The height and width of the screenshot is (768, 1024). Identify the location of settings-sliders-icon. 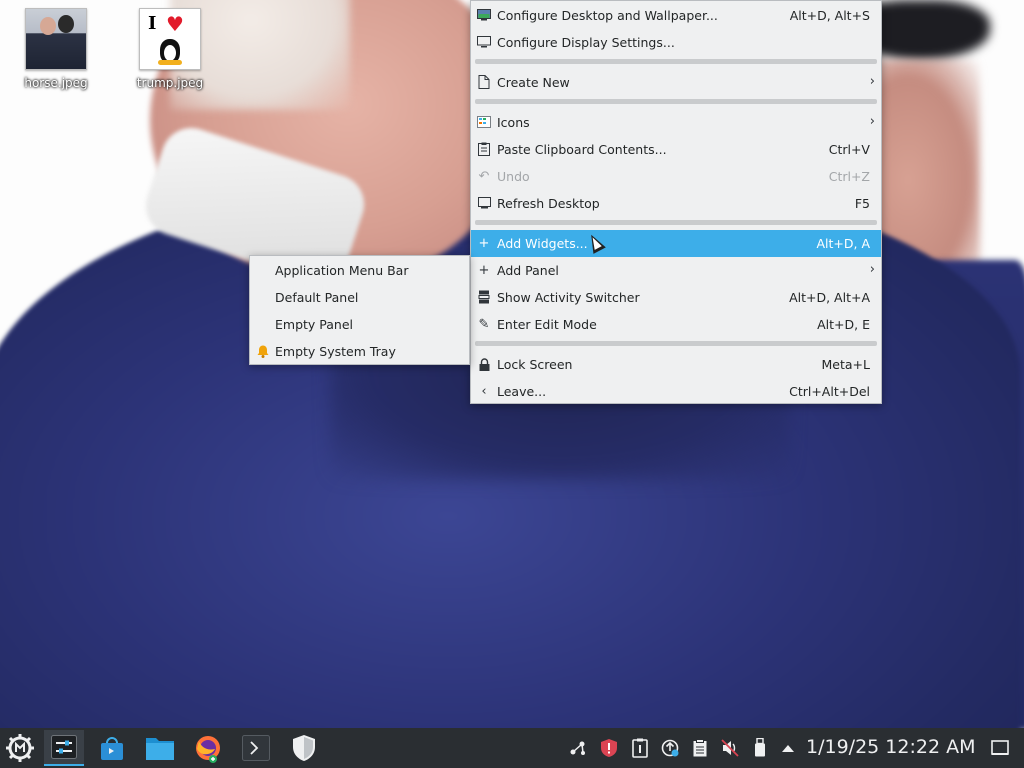
(64, 747).